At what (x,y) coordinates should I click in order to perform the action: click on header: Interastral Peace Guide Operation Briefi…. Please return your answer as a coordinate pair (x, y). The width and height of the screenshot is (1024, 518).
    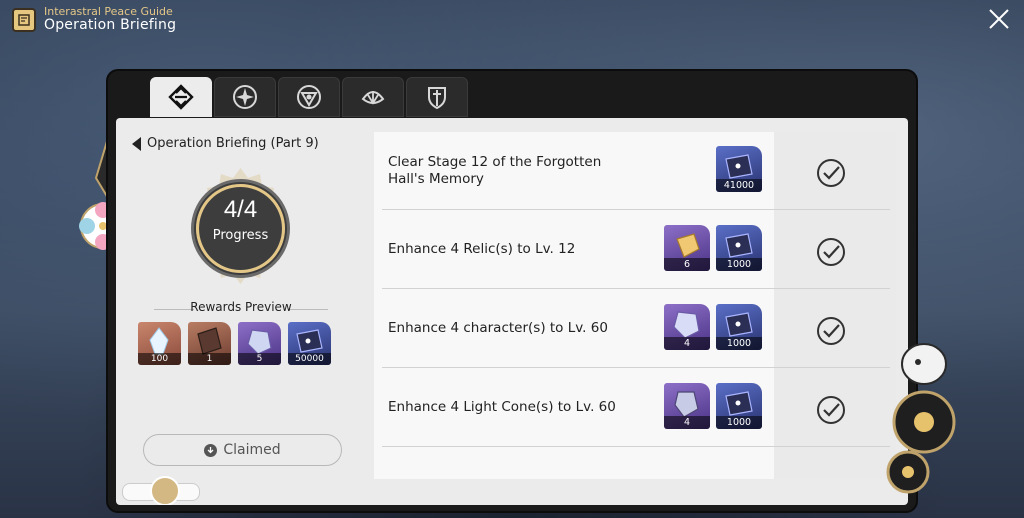
    Looking at the image, I should click on (94, 19).